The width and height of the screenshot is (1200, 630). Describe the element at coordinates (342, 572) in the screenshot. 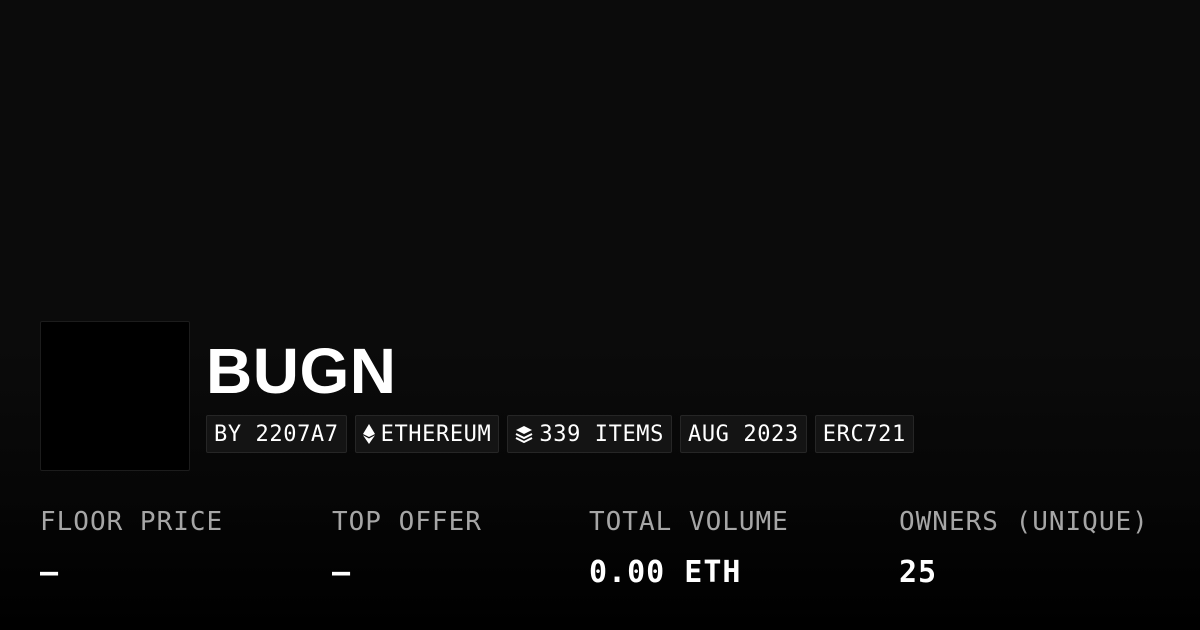

I see `top-offer-value: —` at that location.